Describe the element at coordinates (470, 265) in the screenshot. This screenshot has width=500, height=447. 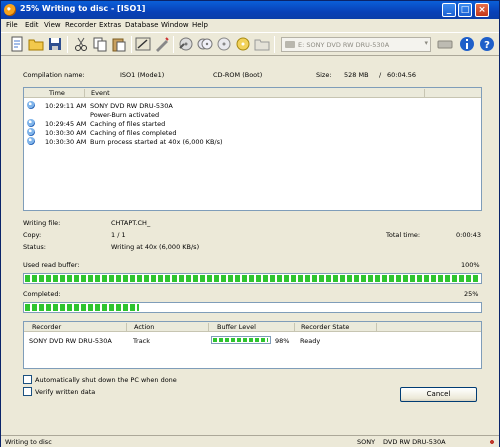
I see `read-buffer-percent: 100%` at that location.